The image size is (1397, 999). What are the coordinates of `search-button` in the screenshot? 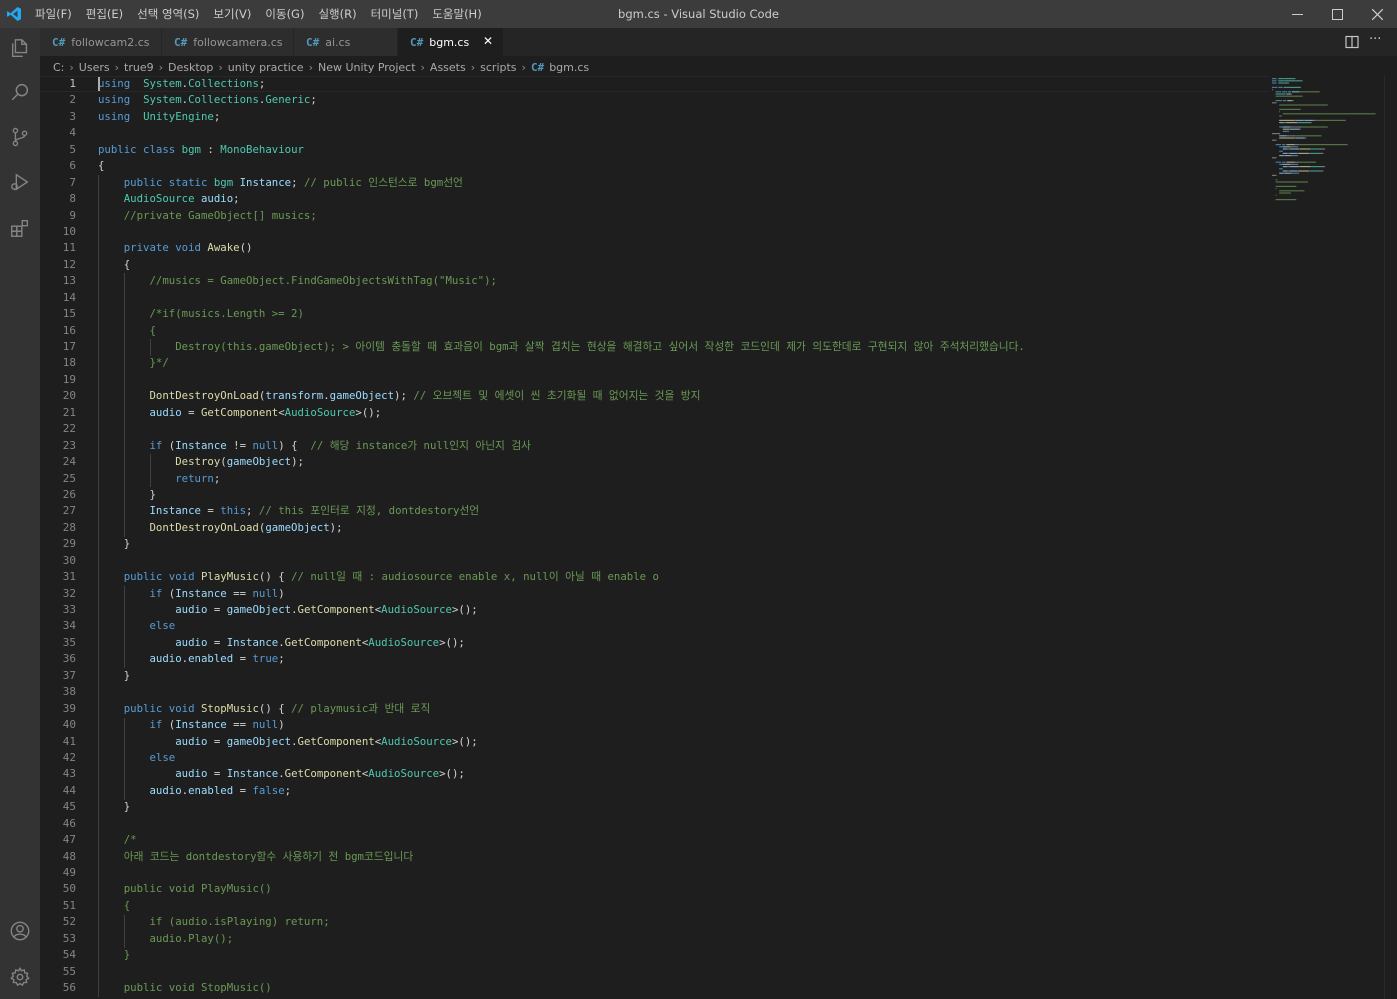 It's located at (20, 92).